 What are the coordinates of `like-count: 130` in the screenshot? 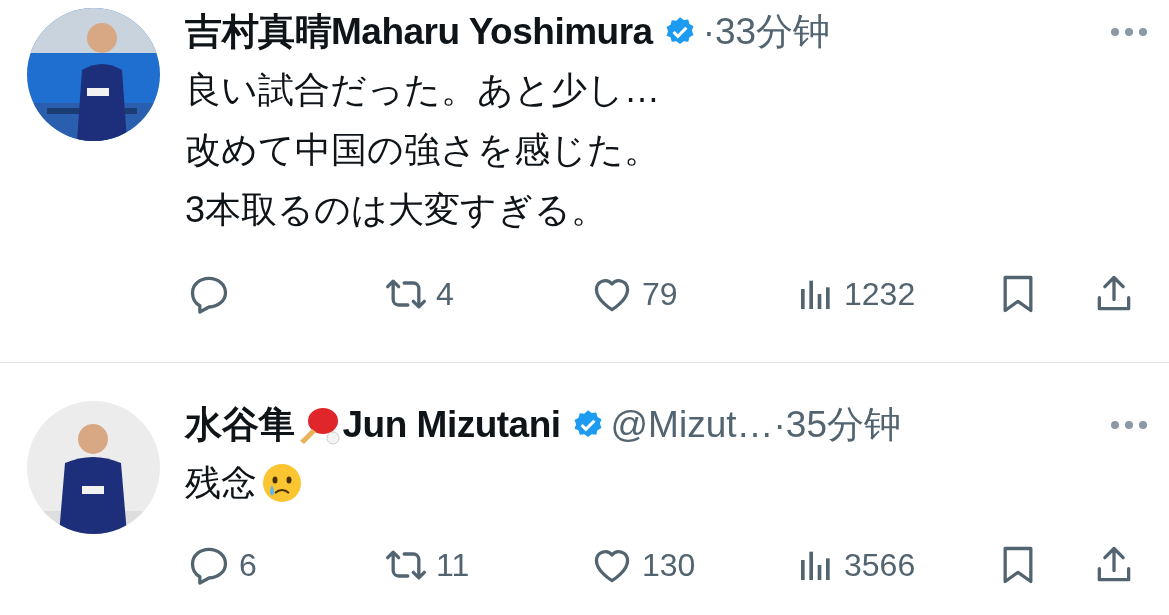 It's located at (669, 565).